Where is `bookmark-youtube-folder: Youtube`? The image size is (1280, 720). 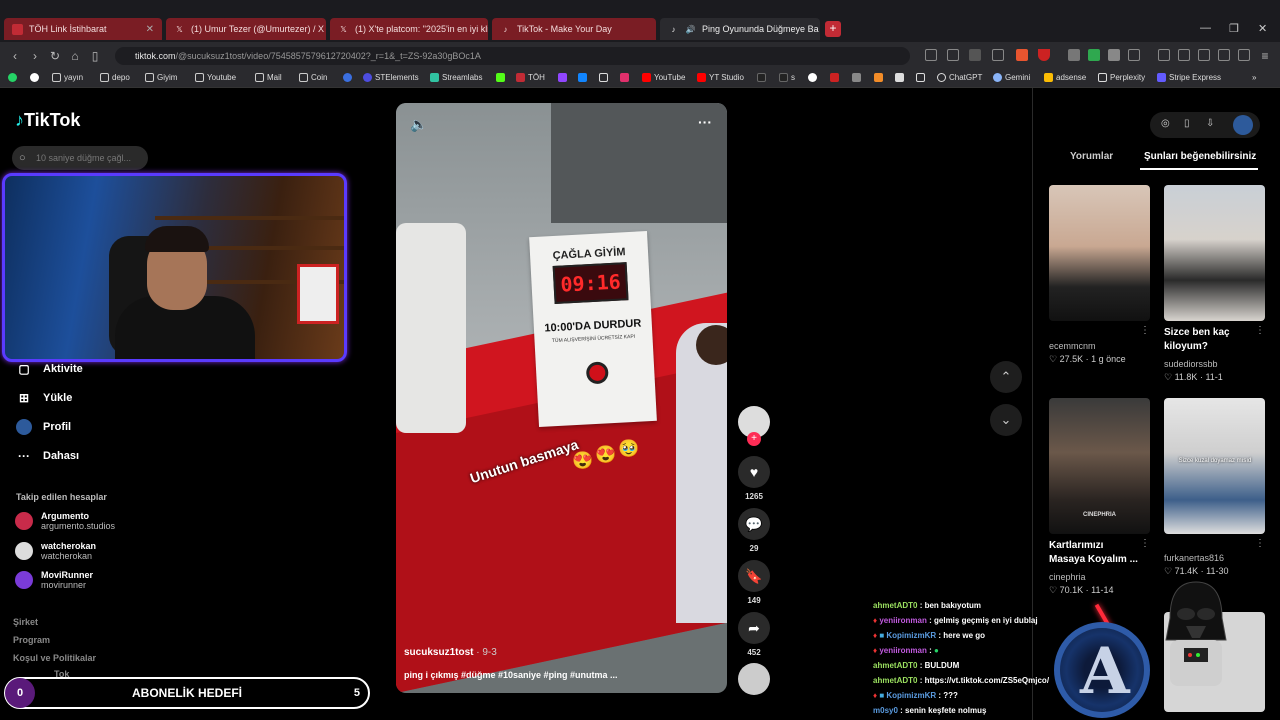 bookmark-youtube-folder: Youtube is located at coordinates (215, 77).